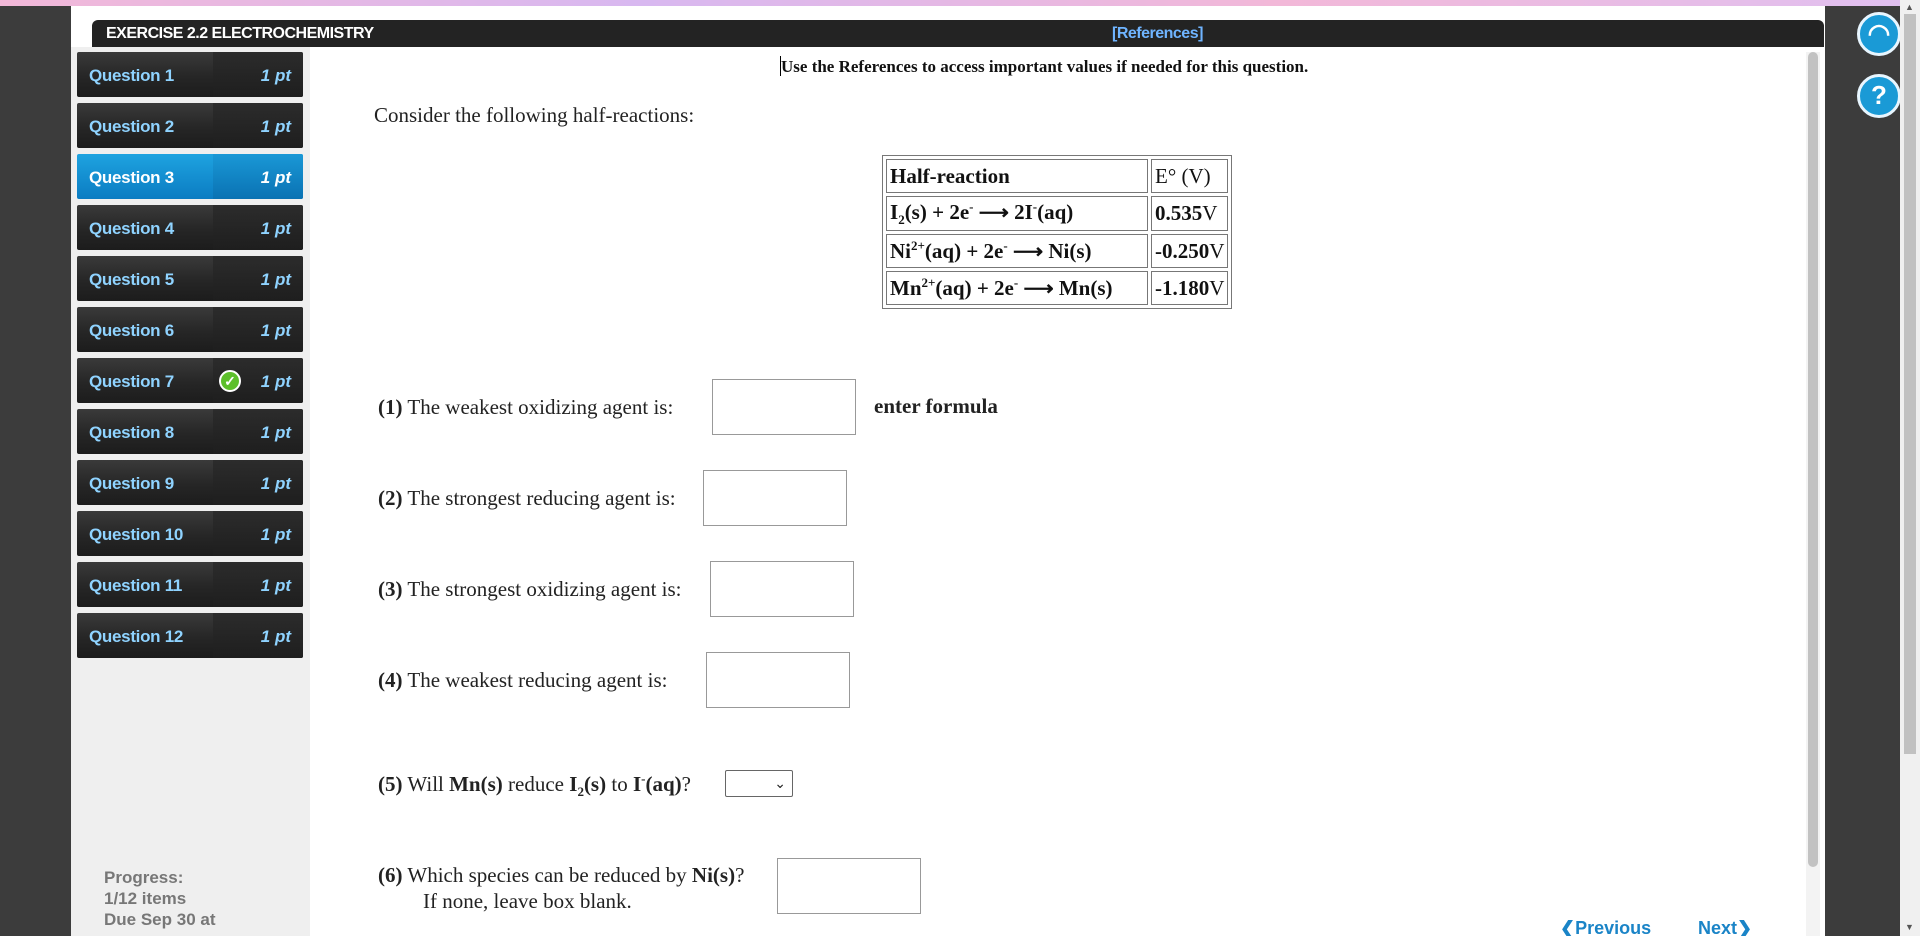 Image resolution: width=1920 pixels, height=936 pixels. I want to click on enter-formula-hint: enter formula, so click(936, 406).